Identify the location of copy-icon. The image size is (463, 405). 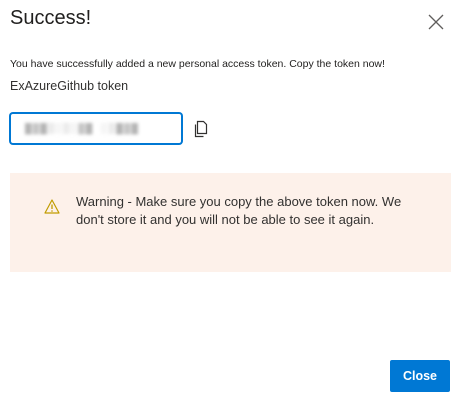
(201, 129).